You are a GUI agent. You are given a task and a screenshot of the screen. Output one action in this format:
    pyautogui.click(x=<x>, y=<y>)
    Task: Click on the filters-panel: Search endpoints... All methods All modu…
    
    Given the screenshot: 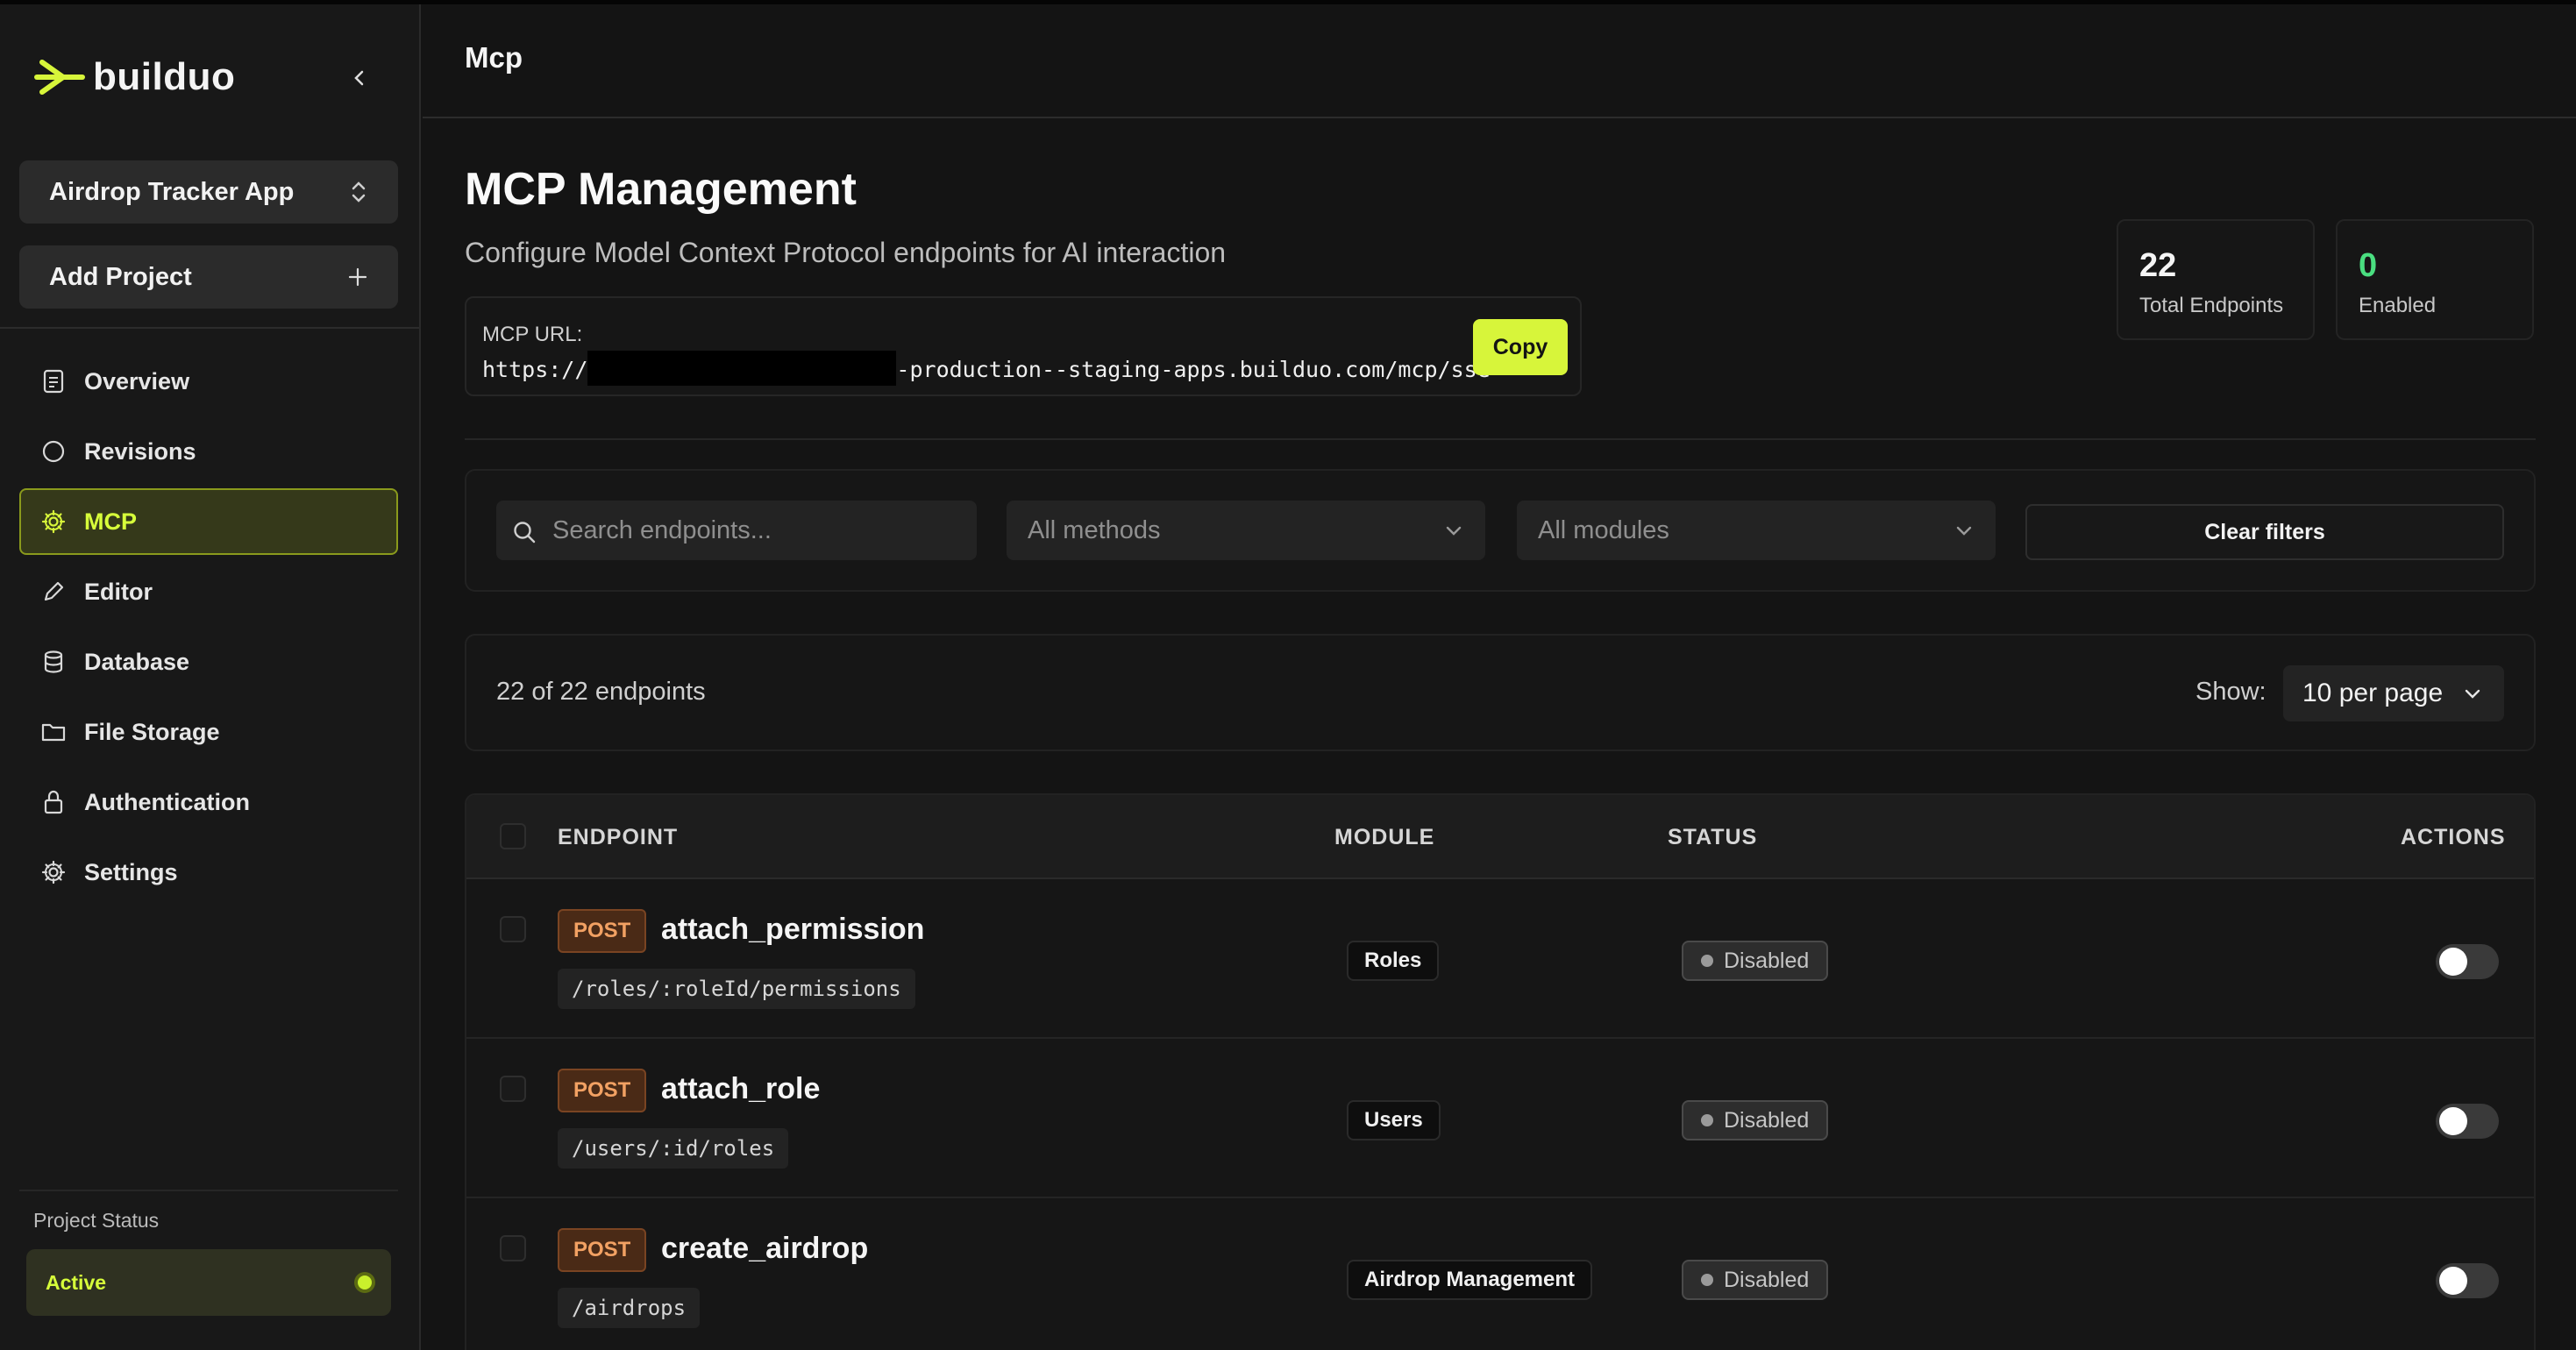 What is the action you would take?
    pyautogui.click(x=1500, y=530)
    